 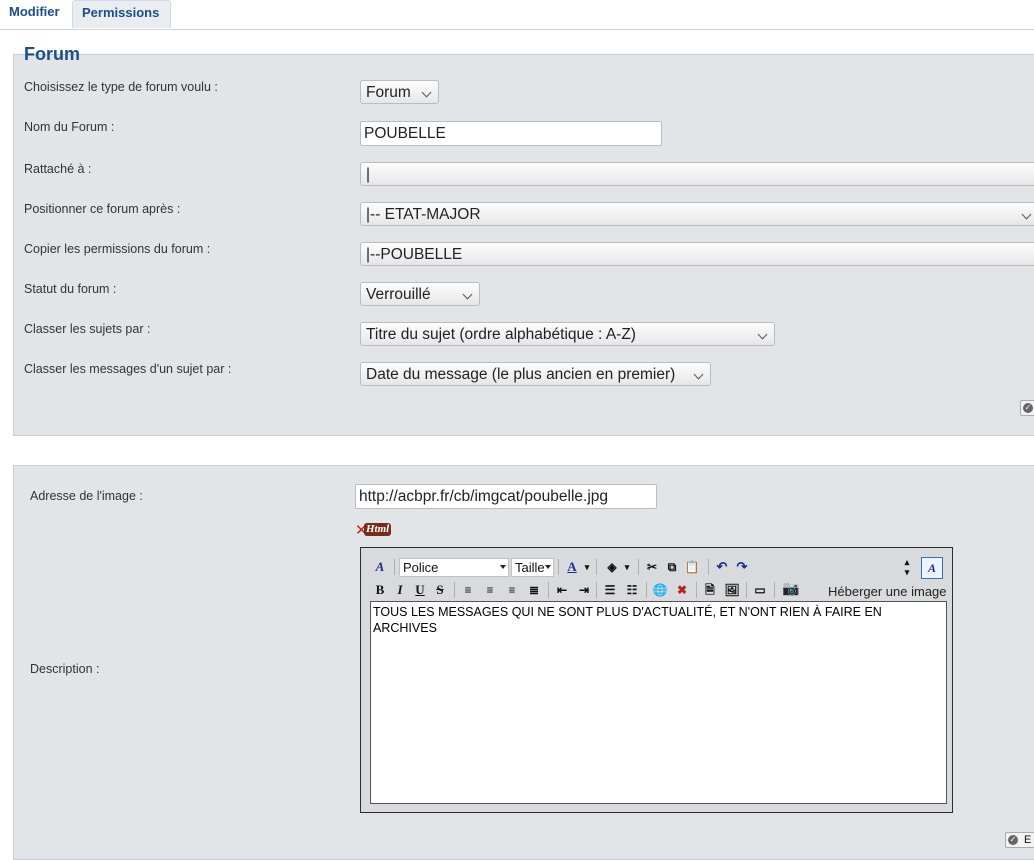 What do you see at coordinates (121, 87) in the screenshot?
I see `forum-type-label: Choisissez le type de forum voulu :` at bounding box center [121, 87].